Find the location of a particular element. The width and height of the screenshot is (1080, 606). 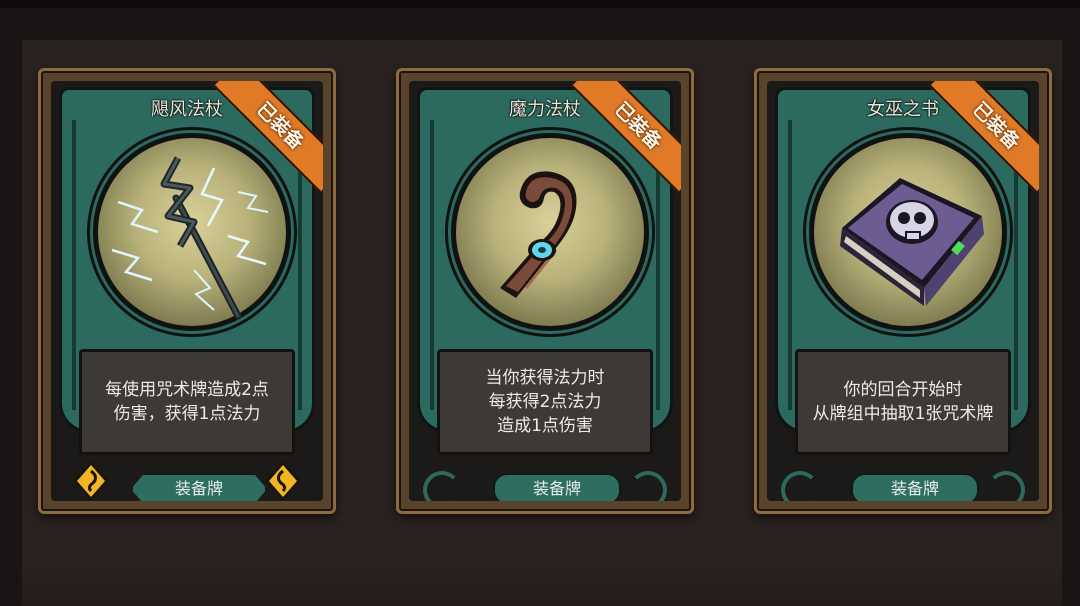

description-line: 造成1点伤害 is located at coordinates (545, 426).